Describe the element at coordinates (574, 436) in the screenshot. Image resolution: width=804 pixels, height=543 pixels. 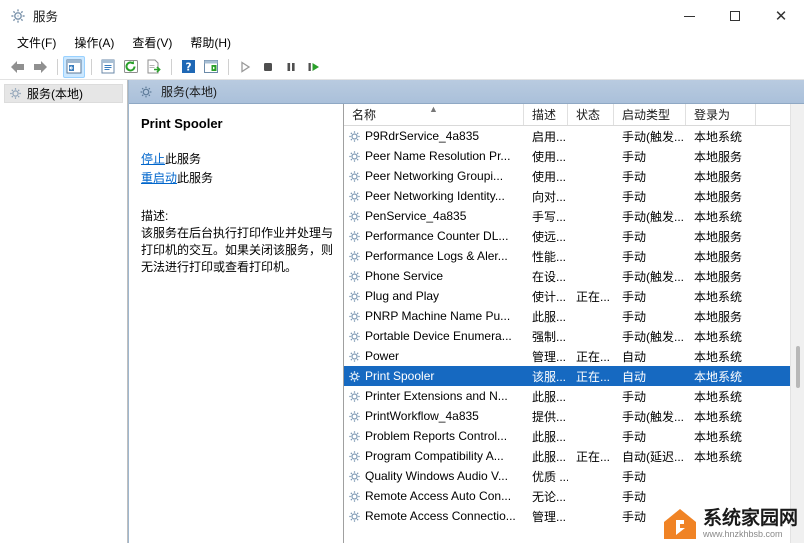
I see `table-row: Problem Reports Control... 此服... 手动 本地系统` at that location.